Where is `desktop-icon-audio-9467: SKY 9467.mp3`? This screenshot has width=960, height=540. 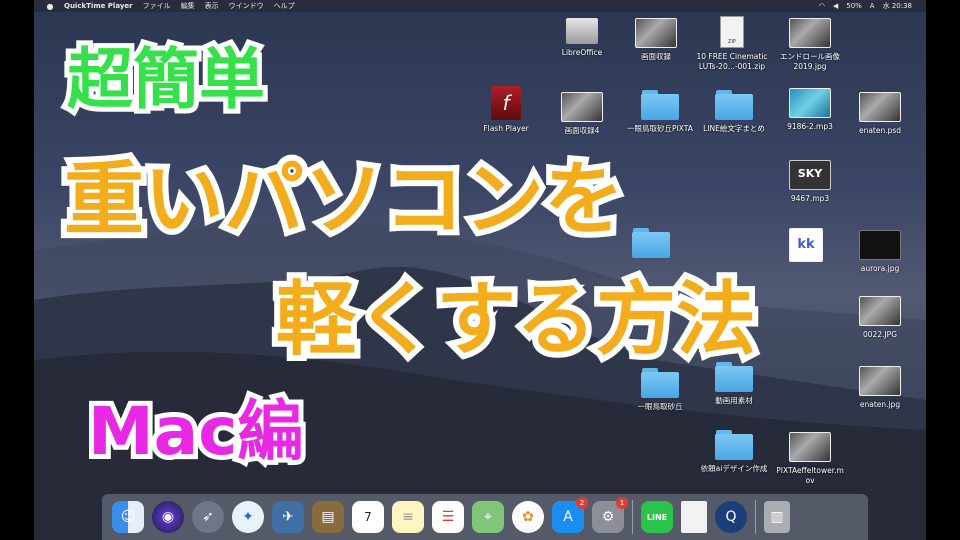 desktop-icon-audio-9467: SKY 9467.mp3 is located at coordinates (810, 182).